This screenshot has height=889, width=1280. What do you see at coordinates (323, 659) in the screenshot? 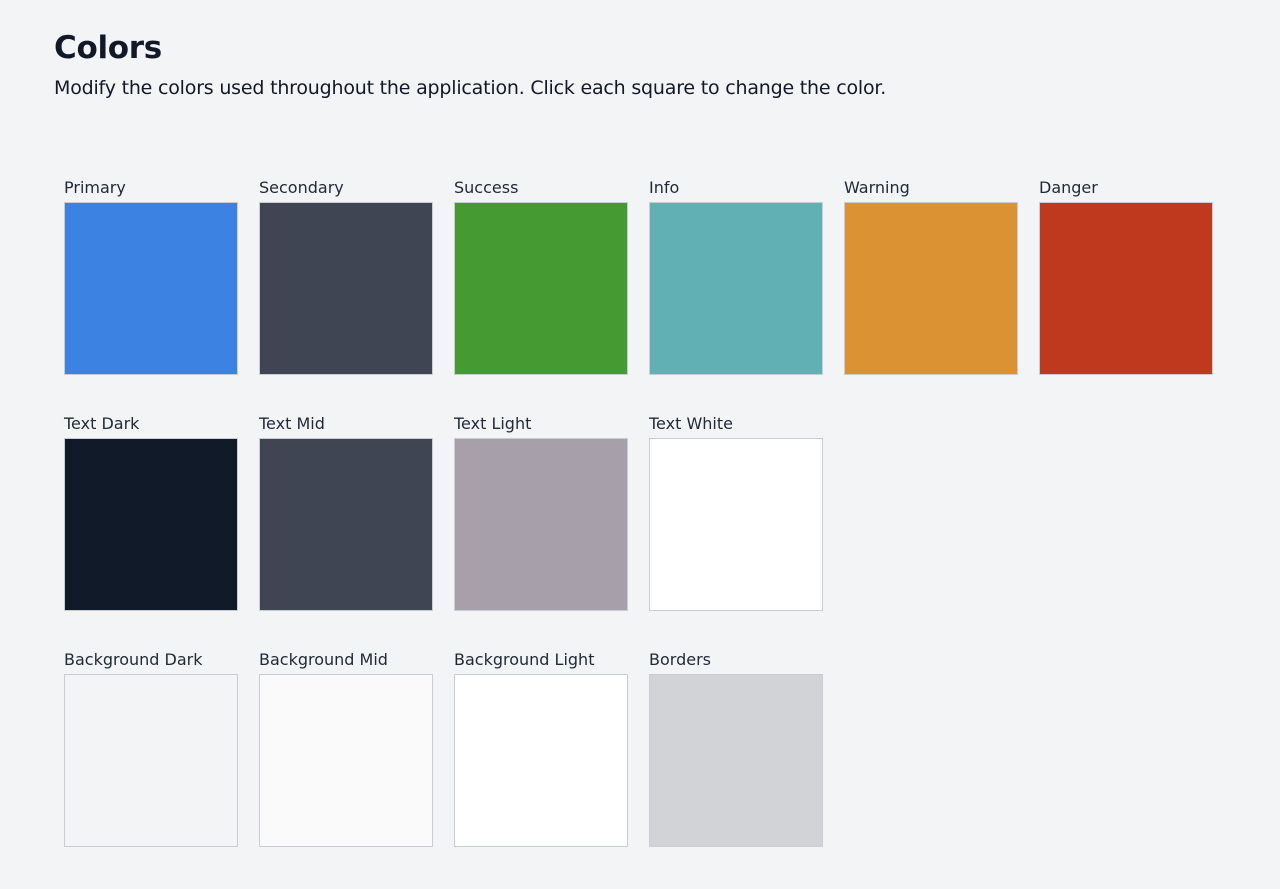
I see `swatch-label: Background Mid` at bounding box center [323, 659].